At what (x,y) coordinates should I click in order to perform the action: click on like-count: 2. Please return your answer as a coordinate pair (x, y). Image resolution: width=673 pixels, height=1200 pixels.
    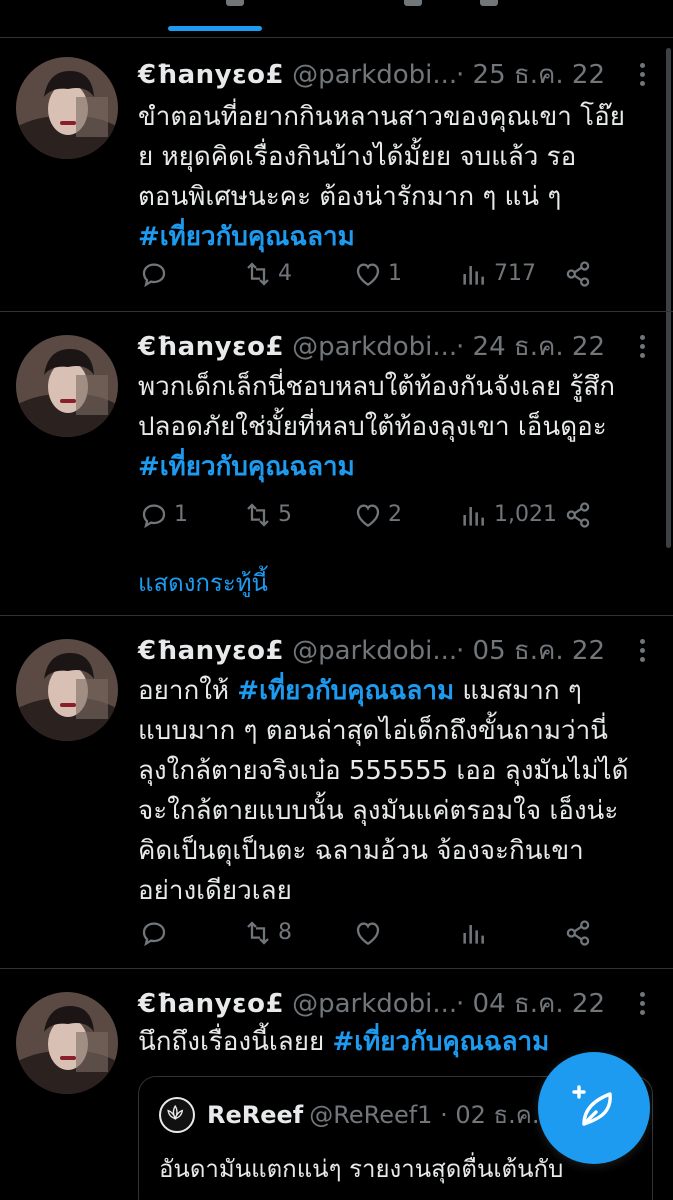
    Looking at the image, I should click on (395, 514).